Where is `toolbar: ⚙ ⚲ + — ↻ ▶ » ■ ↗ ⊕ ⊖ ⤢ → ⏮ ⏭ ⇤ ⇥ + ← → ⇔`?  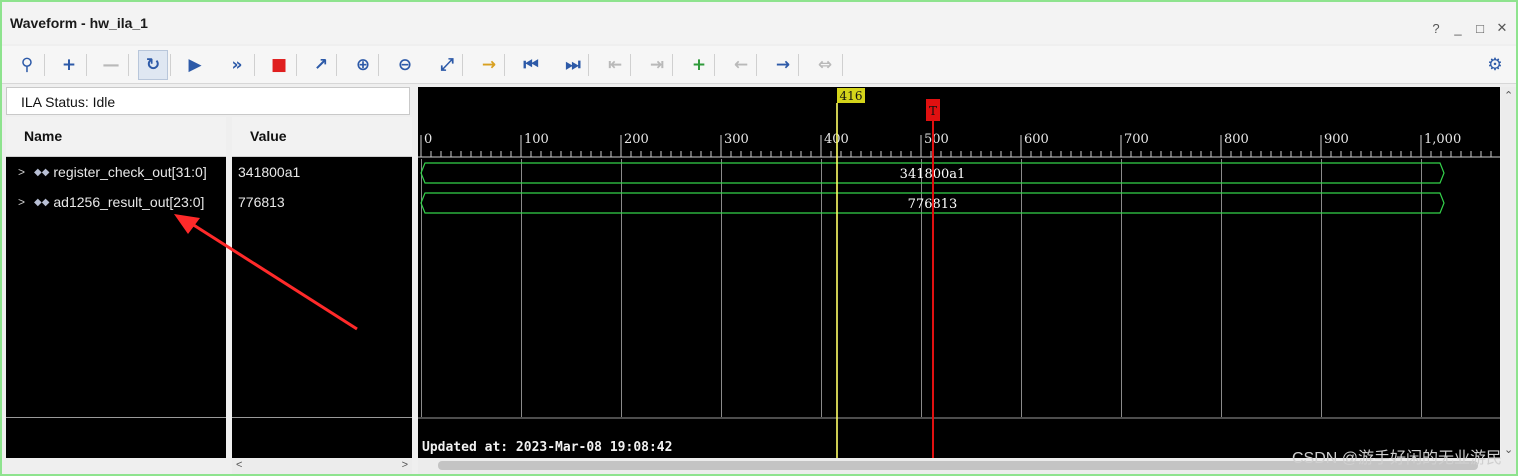 toolbar: ⚙ ⚲ + — ↻ ▶ » ■ ↗ ⊕ ⊖ ⤢ → ⏮ ⏭ ⇤ ⇥ + ← → ⇔ is located at coordinates (759, 65).